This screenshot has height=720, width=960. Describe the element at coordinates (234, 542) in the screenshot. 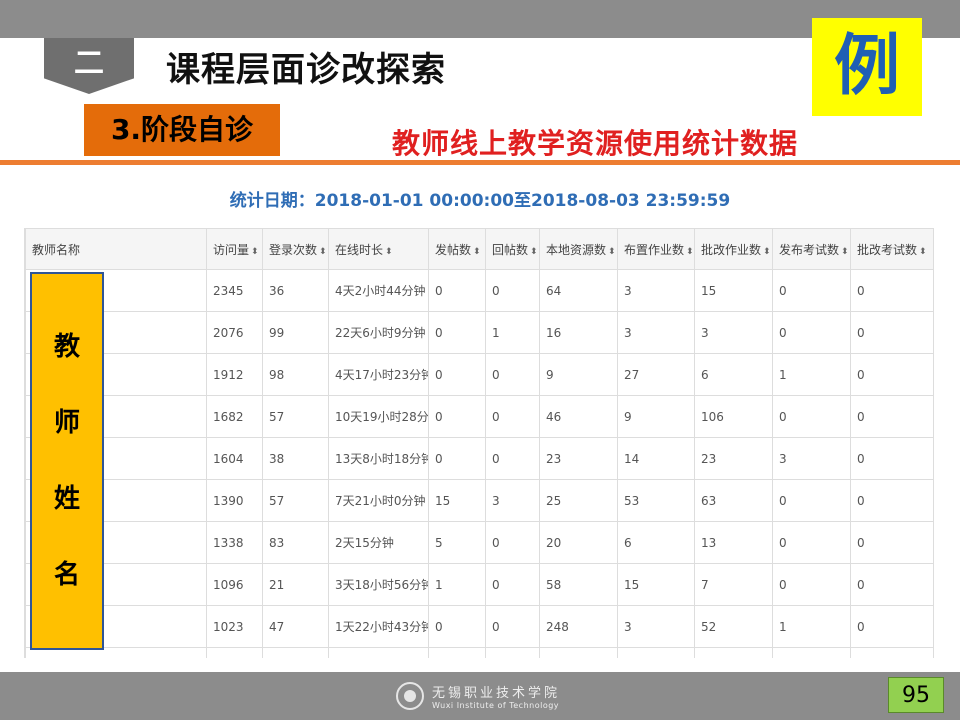

I see `table-cell: 1338` at that location.